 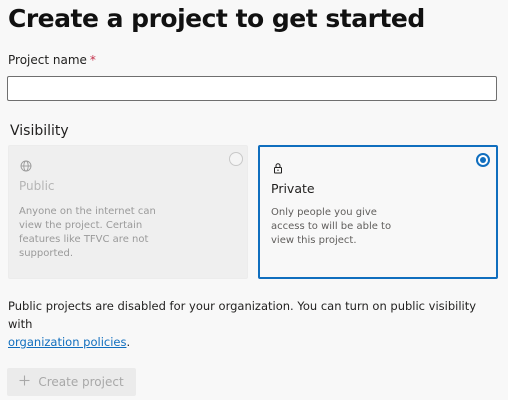 What do you see at coordinates (236, 159) in the screenshot?
I see `radio-public` at bounding box center [236, 159].